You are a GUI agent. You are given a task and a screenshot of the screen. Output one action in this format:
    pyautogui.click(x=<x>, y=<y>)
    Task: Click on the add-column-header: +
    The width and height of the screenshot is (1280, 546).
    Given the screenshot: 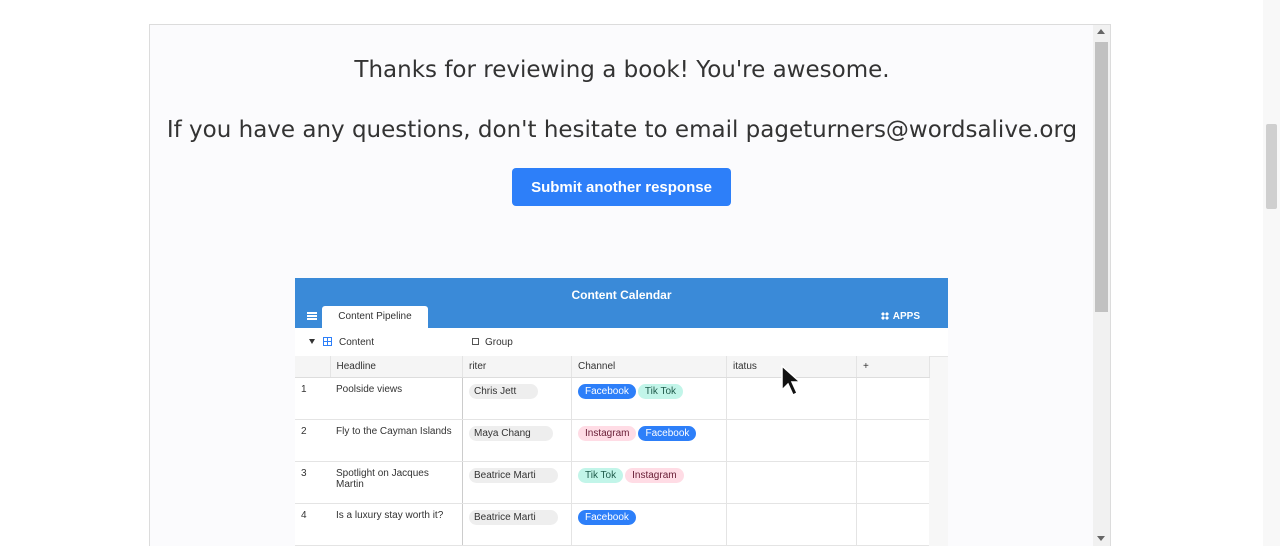 What is the action you would take?
    pyautogui.click(x=893, y=367)
    